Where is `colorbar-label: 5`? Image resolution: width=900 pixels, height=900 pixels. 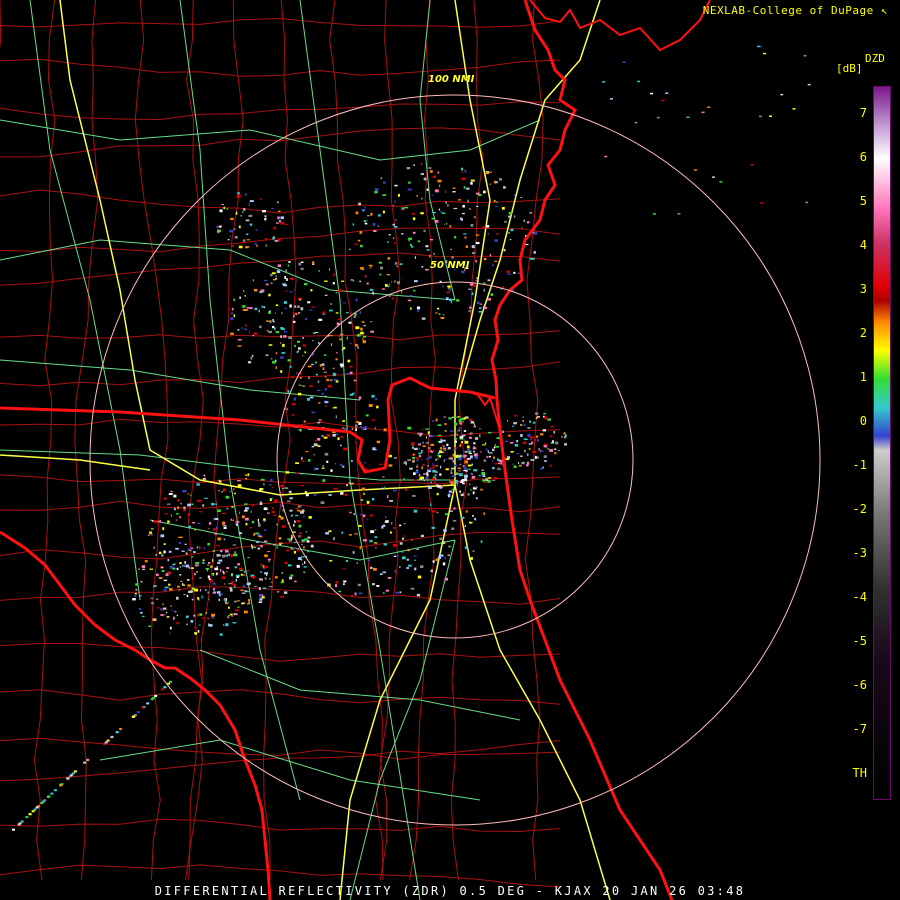 colorbar-label: 5 is located at coordinates (863, 201).